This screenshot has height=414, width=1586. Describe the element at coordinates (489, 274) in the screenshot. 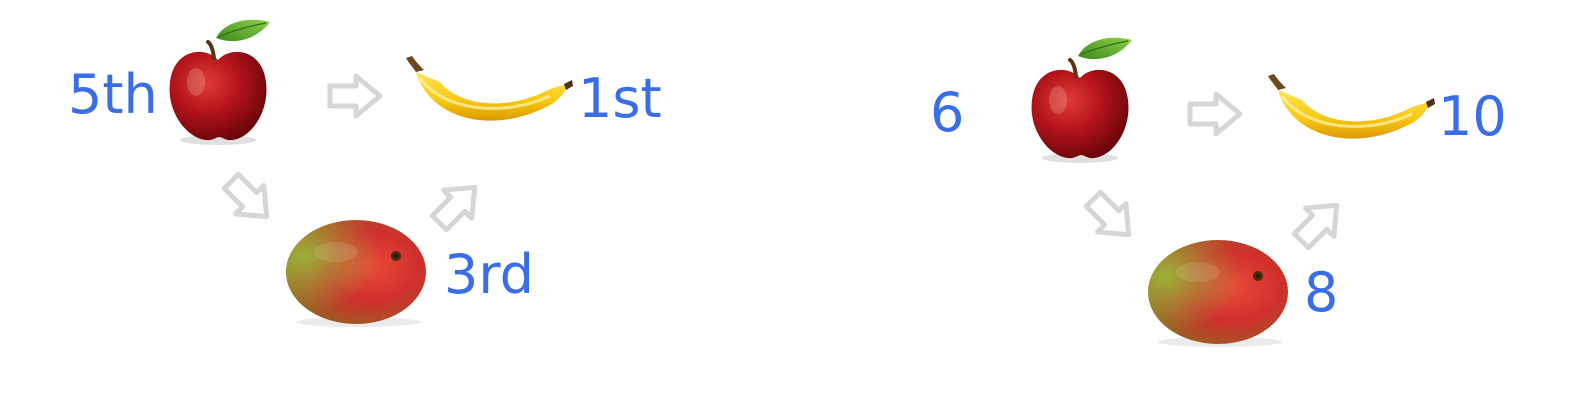

I see `mango-rank-label: 3rd` at that location.